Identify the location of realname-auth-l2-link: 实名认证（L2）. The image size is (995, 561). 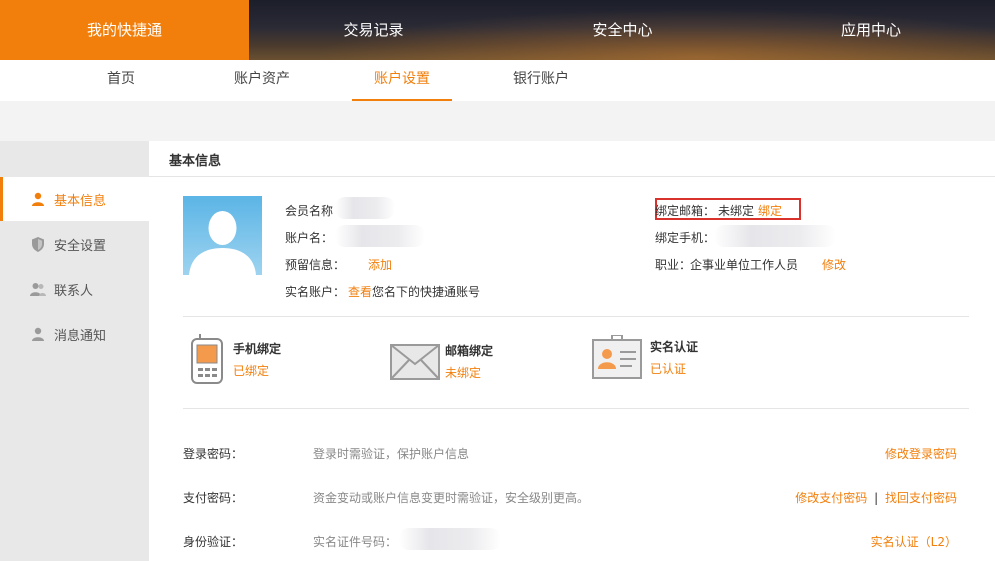
(914, 541).